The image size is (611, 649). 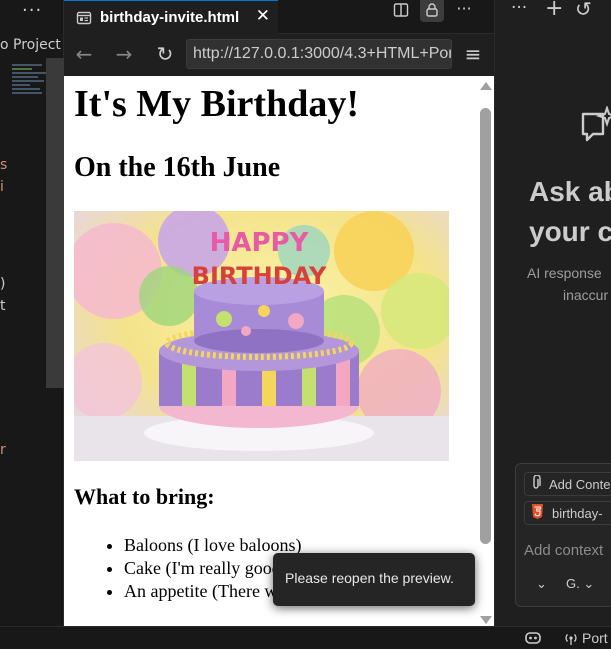 I want to click on history-icon: ↺, so click(x=583, y=10).